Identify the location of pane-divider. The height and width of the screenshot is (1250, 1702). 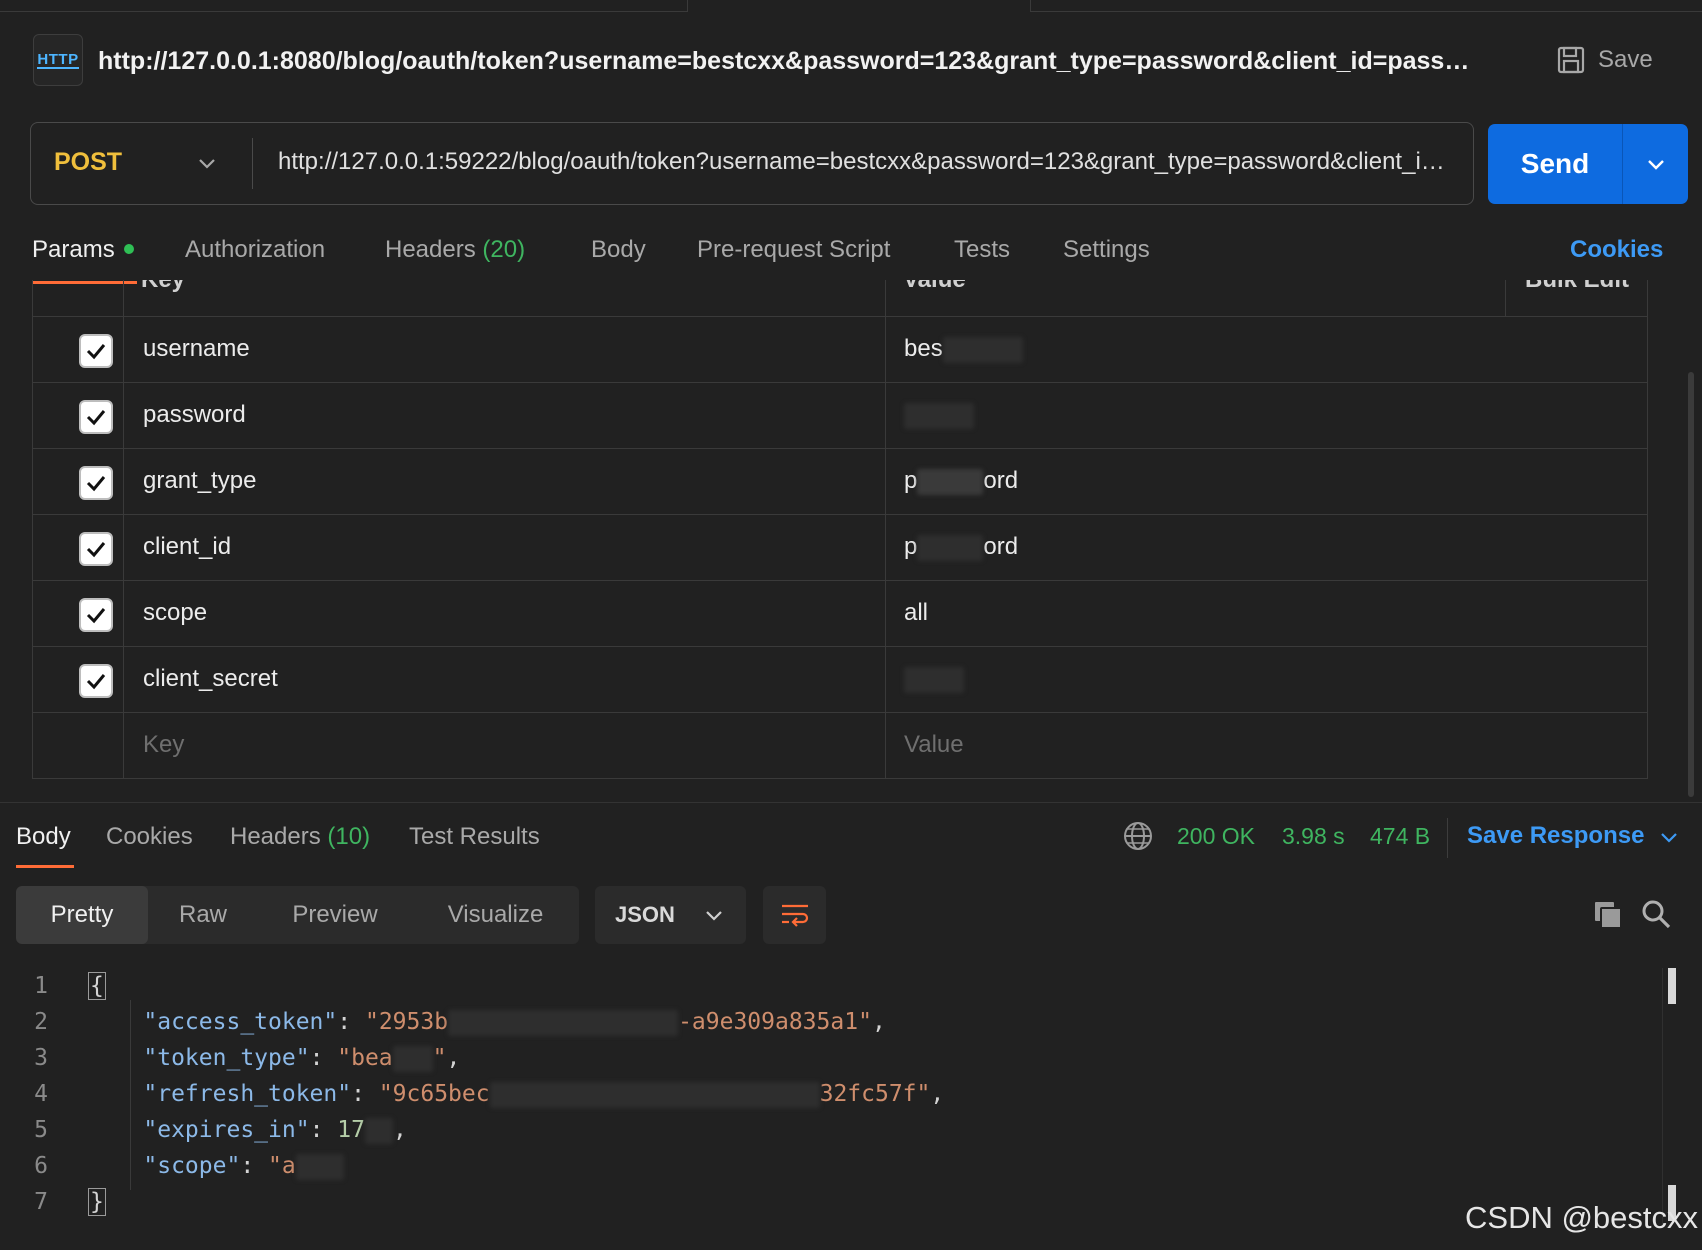
(851, 802).